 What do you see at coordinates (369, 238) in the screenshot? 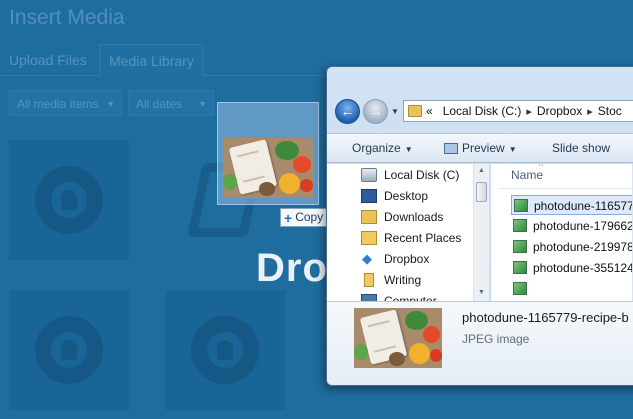
I see `recent-places-icon` at bounding box center [369, 238].